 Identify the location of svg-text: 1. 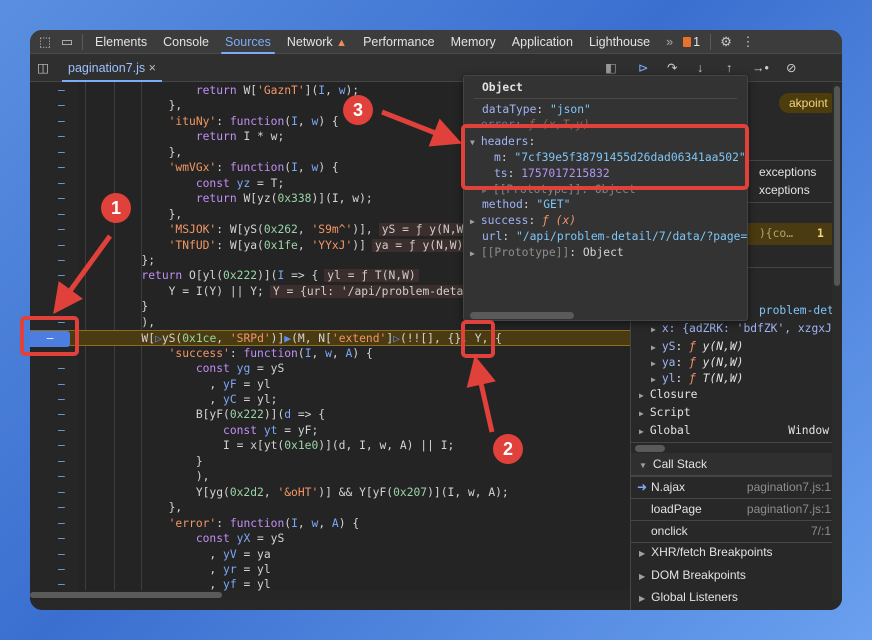
(116, 208).